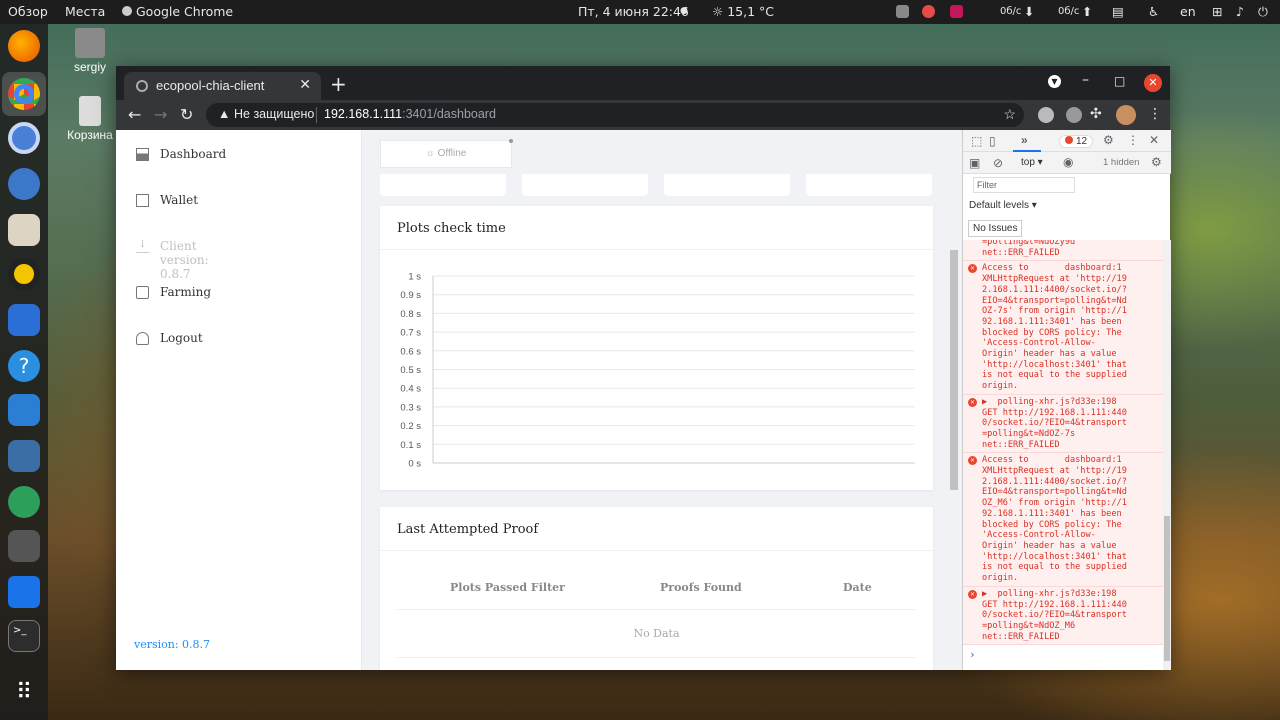 This screenshot has width=1280, height=720. I want to click on y-tick-label: 0.5 s, so click(410, 370).